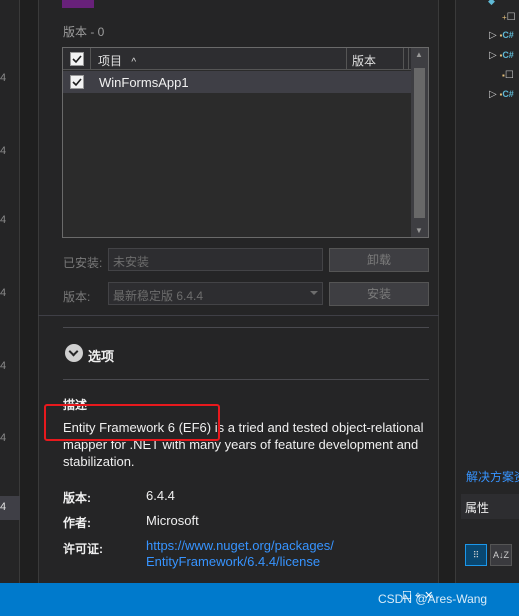 The image size is (519, 616). I want to click on uninstall-button: 卸载, so click(379, 260).